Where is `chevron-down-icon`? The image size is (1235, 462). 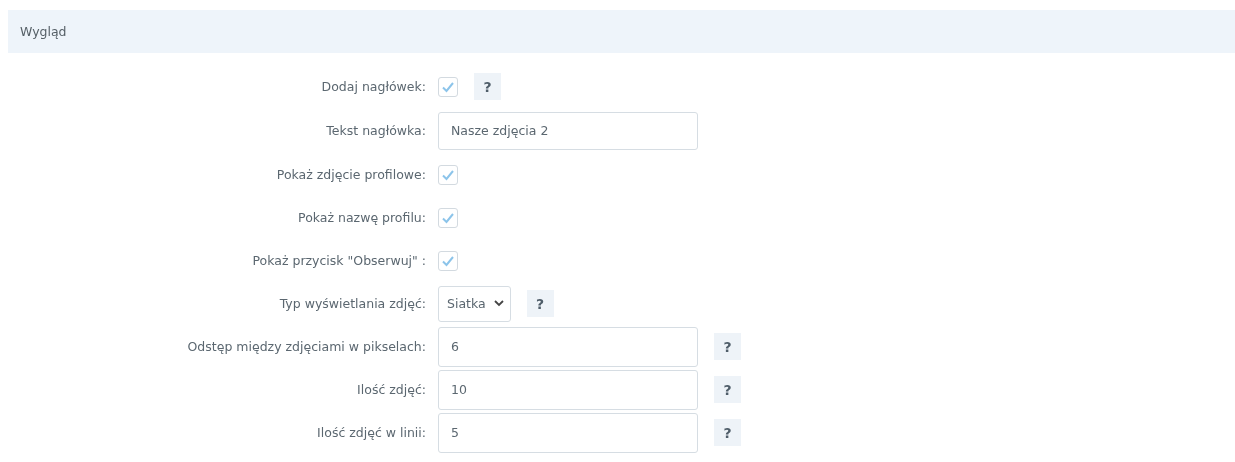 chevron-down-icon is located at coordinates (498, 303).